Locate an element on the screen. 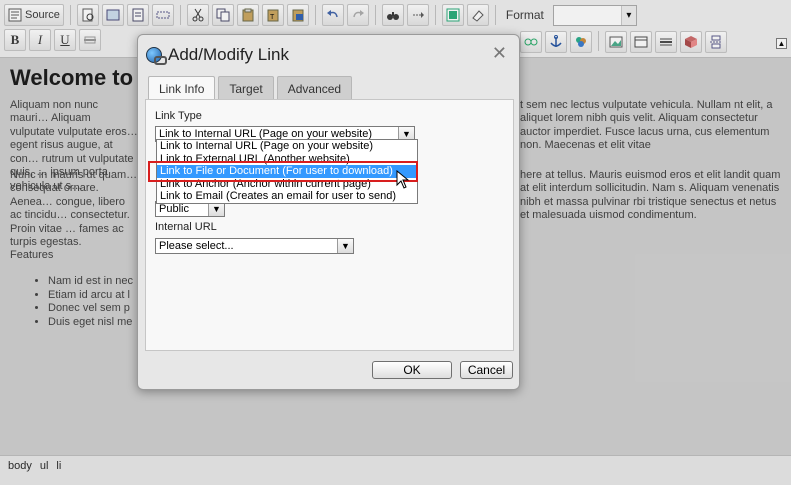 The image size is (791, 485). public-value: Public is located at coordinates (174, 209).